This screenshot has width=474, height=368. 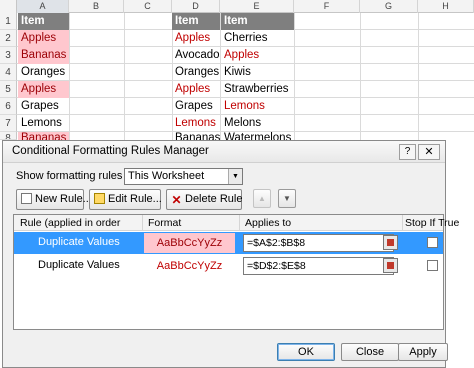 What do you see at coordinates (257, 106) in the screenshot?
I see `cell-e6: Lemons` at bounding box center [257, 106].